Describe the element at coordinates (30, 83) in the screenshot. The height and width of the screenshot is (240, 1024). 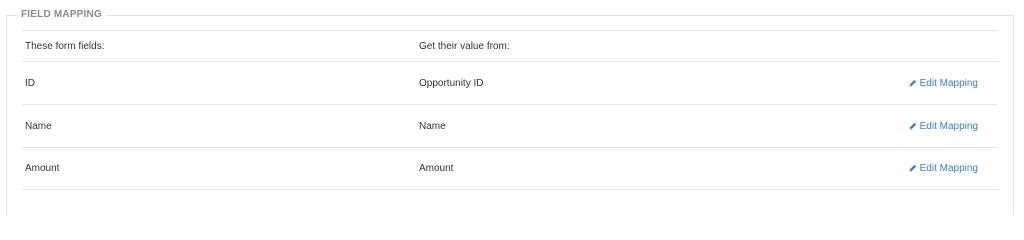
I see `form-field-name: ID` at that location.